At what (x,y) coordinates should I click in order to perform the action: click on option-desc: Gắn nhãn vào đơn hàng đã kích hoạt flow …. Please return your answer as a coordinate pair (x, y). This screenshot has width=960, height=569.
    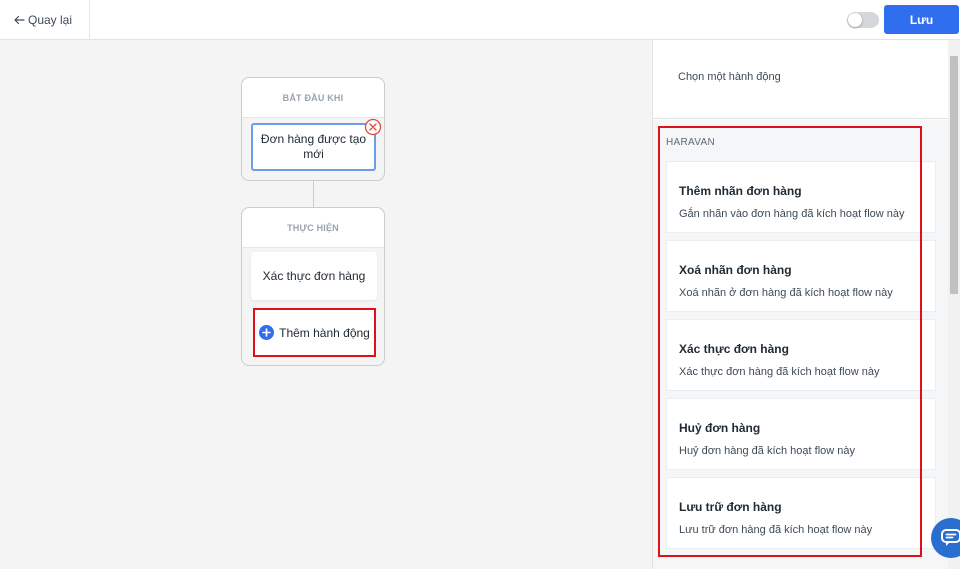
    Looking at the image, I should click on (792, 214).